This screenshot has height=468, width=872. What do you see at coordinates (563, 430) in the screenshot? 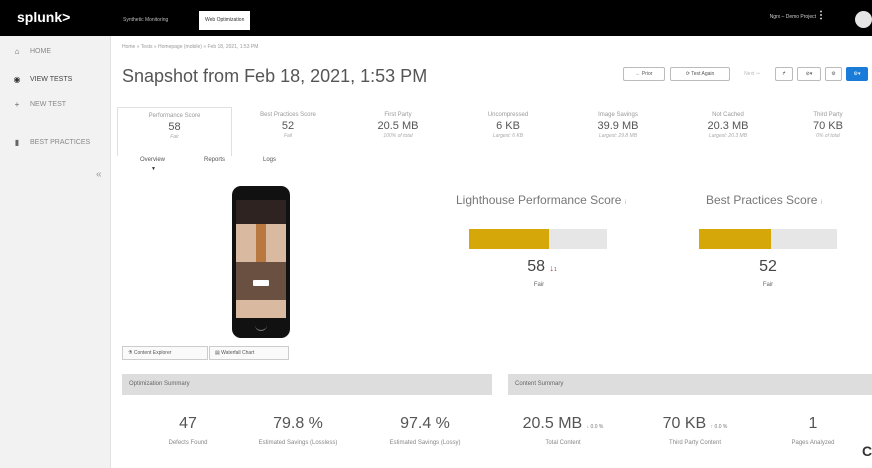
I see `summary-total-content: 20.5 MB ↓ 0.0 % Total Content` at bounding box center [563, 430].